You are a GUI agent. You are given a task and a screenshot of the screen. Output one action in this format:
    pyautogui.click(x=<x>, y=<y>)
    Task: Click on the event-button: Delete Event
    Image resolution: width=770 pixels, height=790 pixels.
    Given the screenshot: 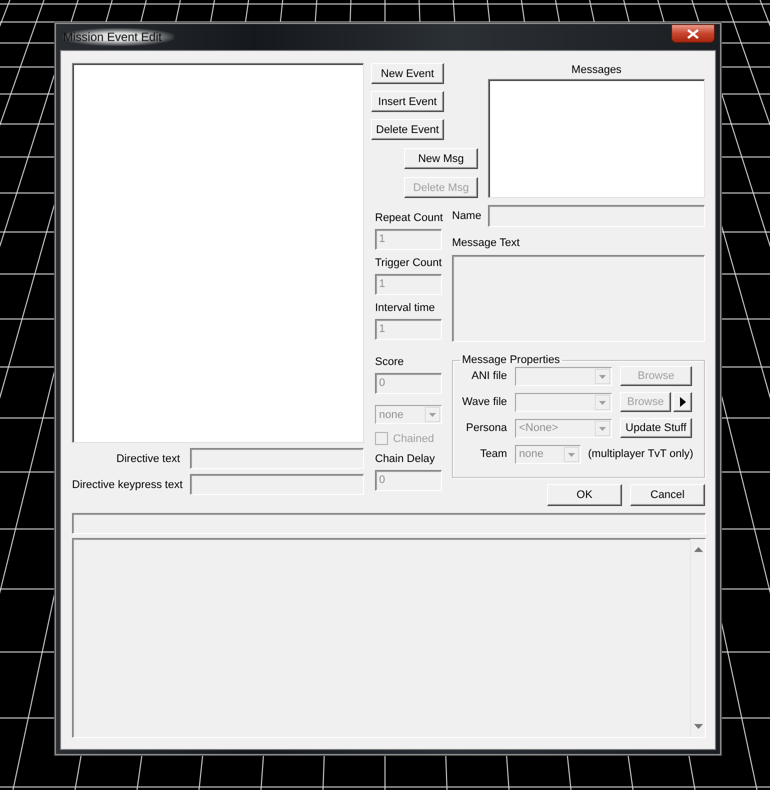 What is the action you would take?
    pyautogui.click(x=407, y=129)
    